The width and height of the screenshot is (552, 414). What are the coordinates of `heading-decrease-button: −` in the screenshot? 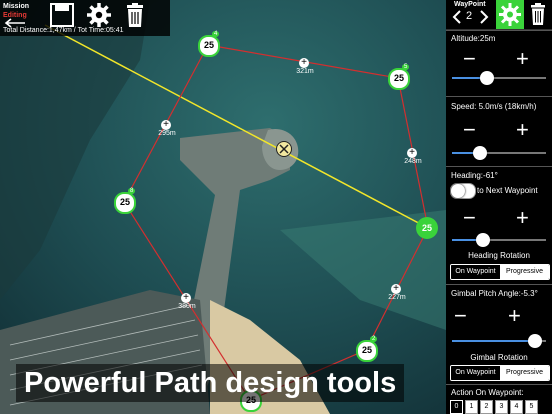 It's located at (469, 218).